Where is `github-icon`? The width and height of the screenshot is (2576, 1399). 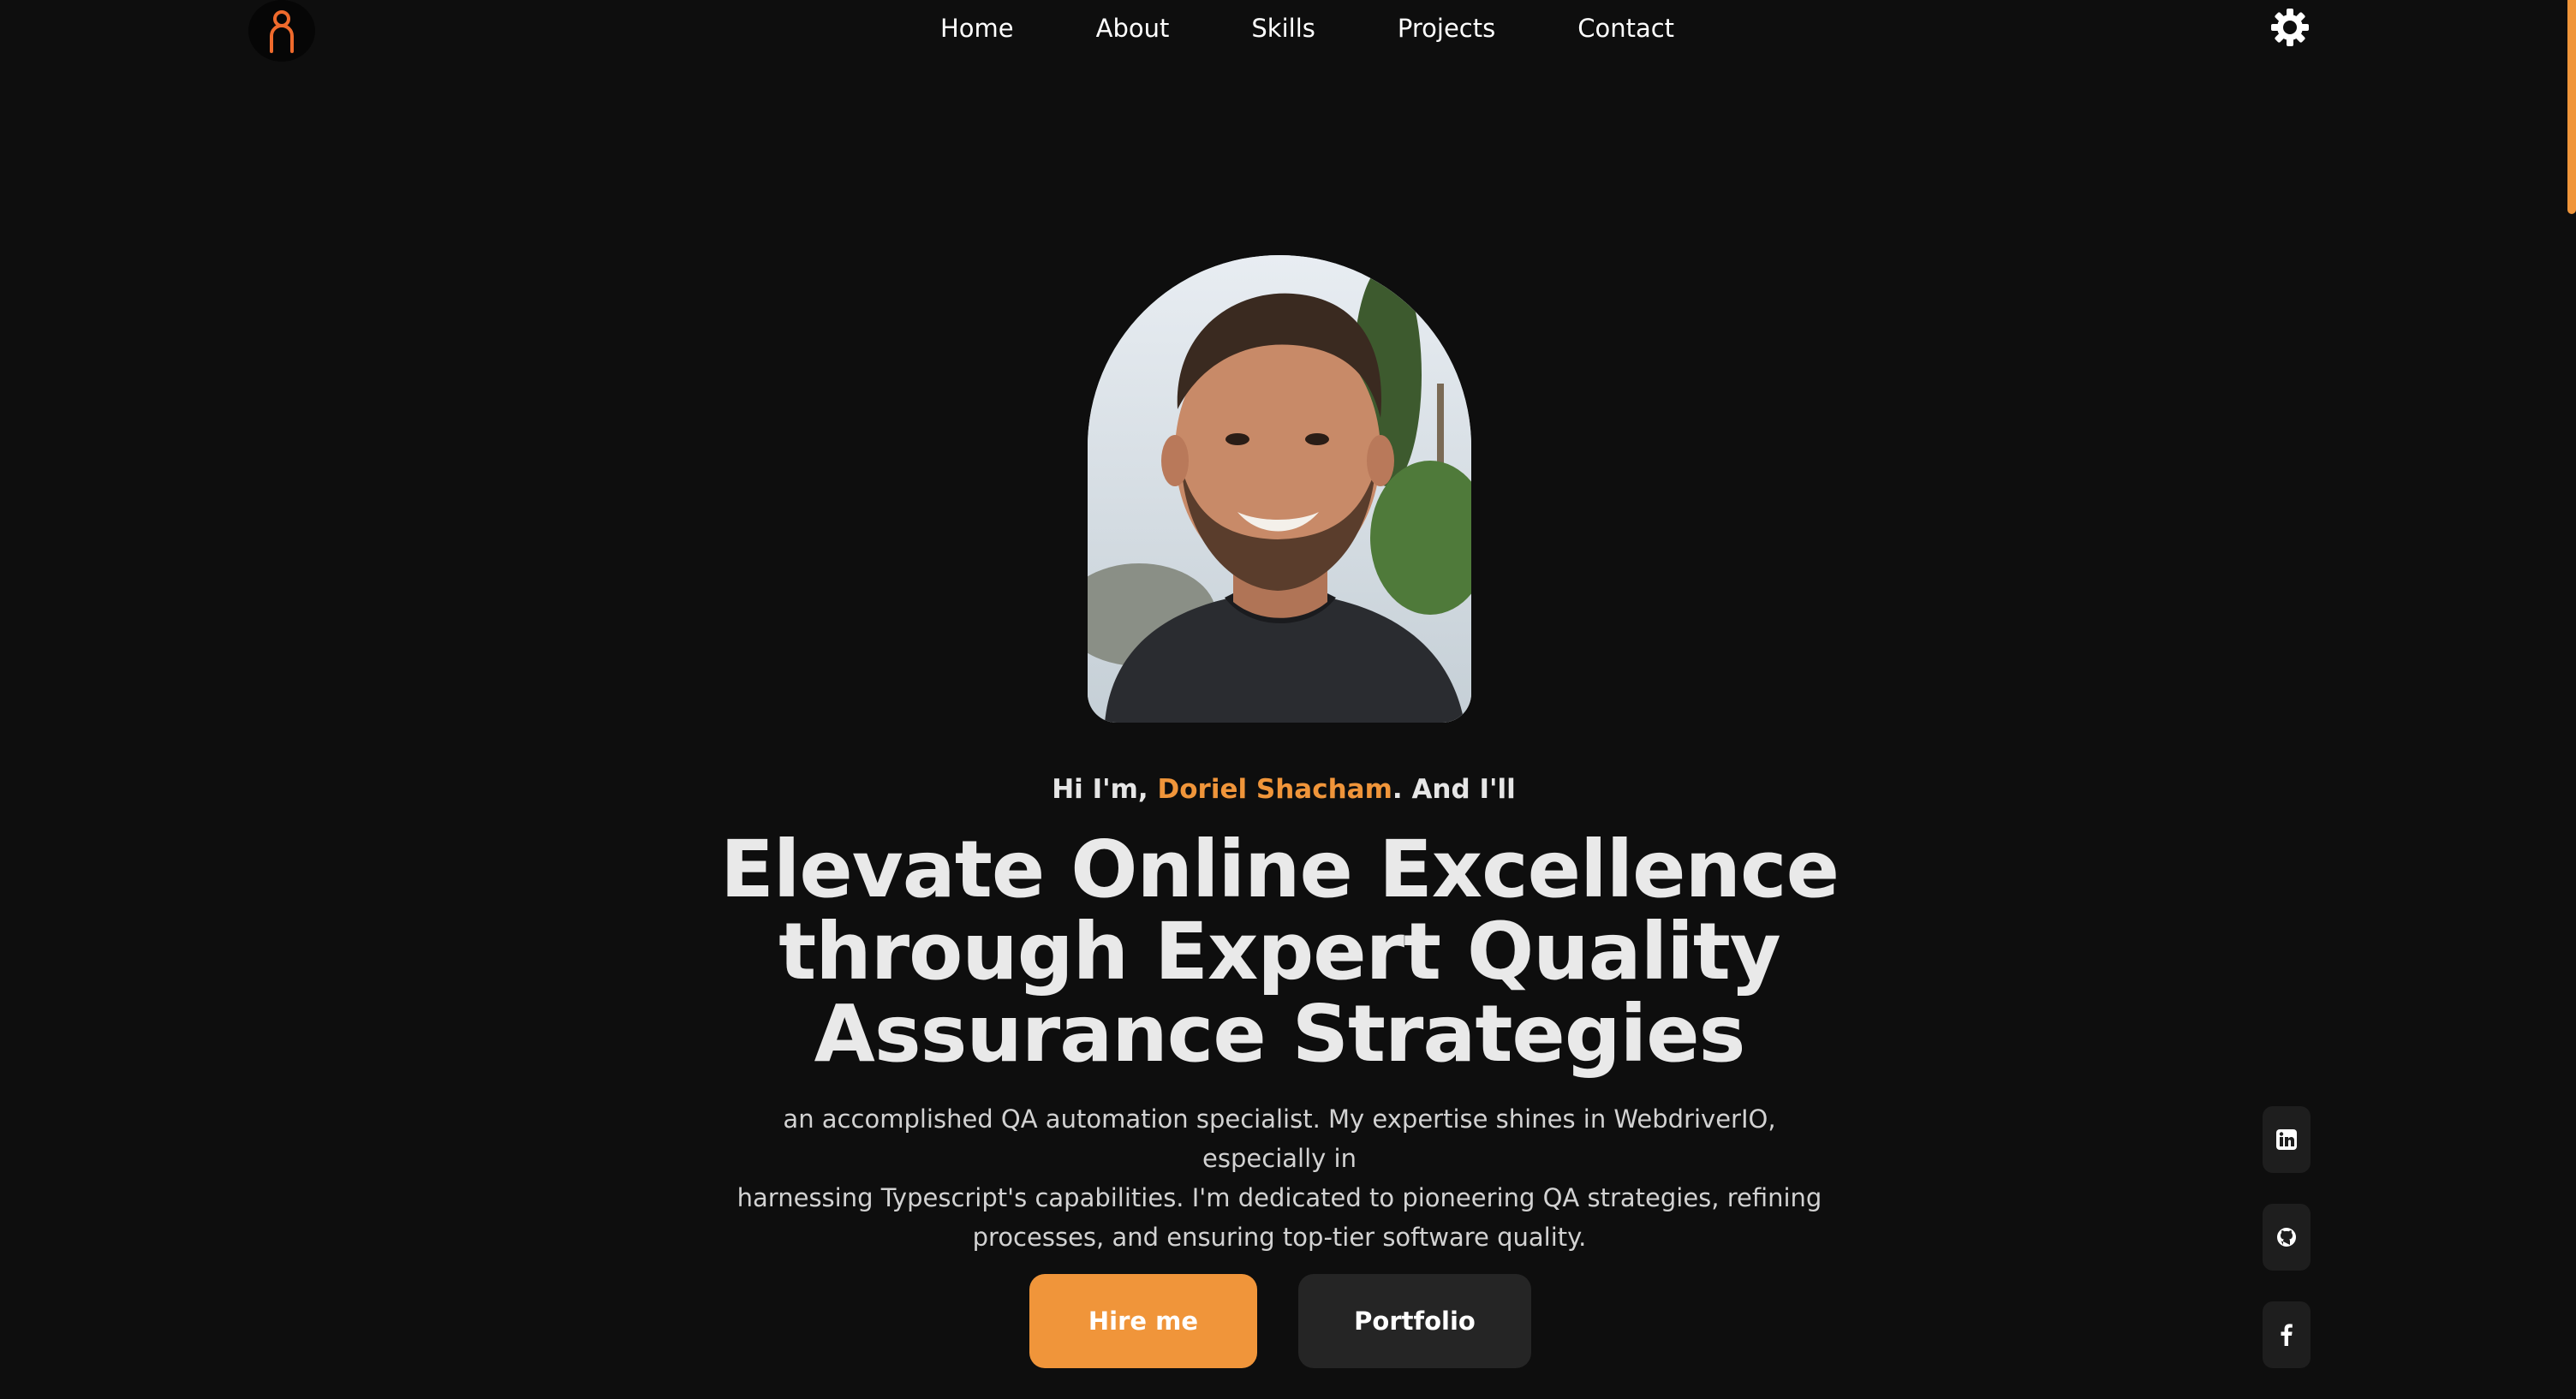
github-icon is located at coordinates (2286, 1237).